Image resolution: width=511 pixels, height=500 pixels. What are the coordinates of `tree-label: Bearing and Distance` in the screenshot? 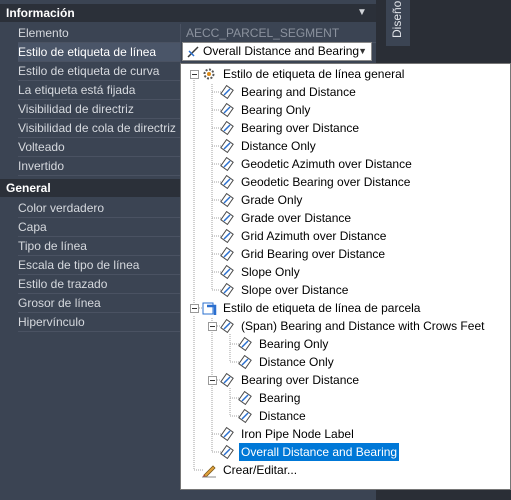 It's located at (298, 92).